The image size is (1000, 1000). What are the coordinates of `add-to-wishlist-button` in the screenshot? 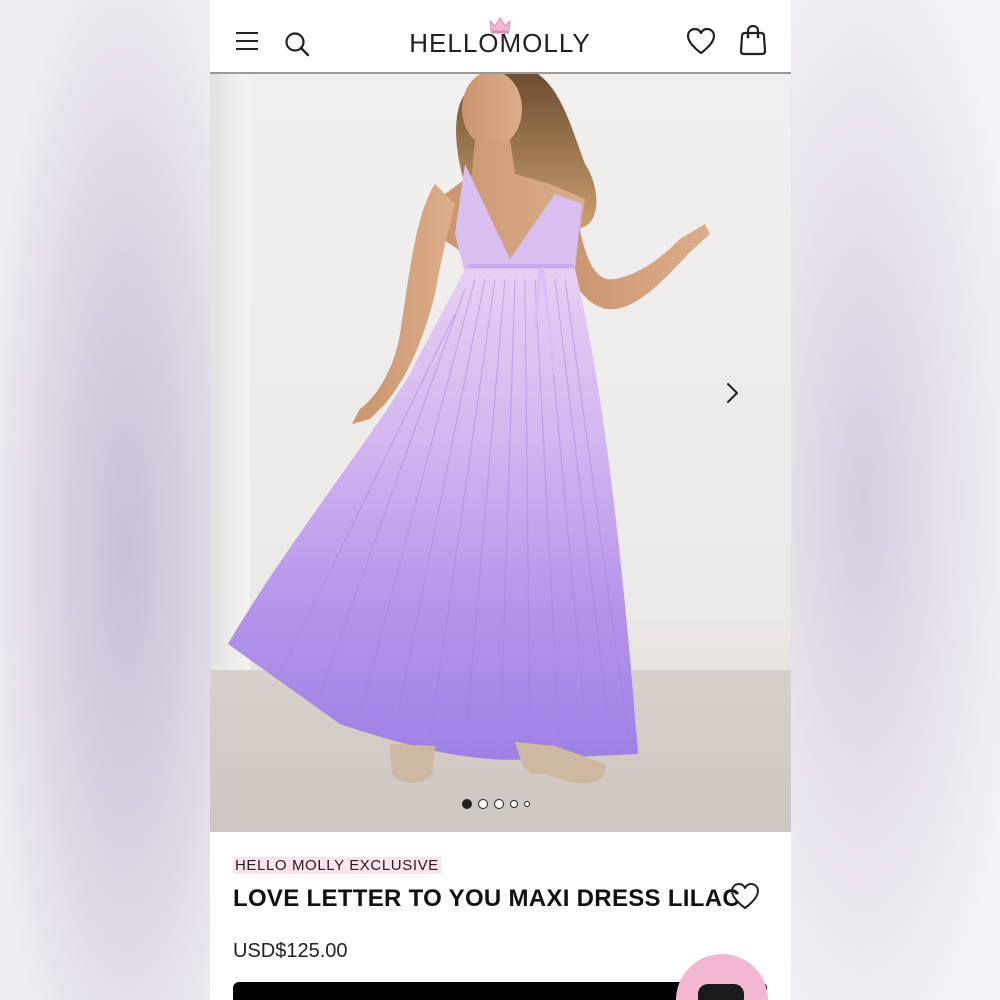 It's located at (747, 898).